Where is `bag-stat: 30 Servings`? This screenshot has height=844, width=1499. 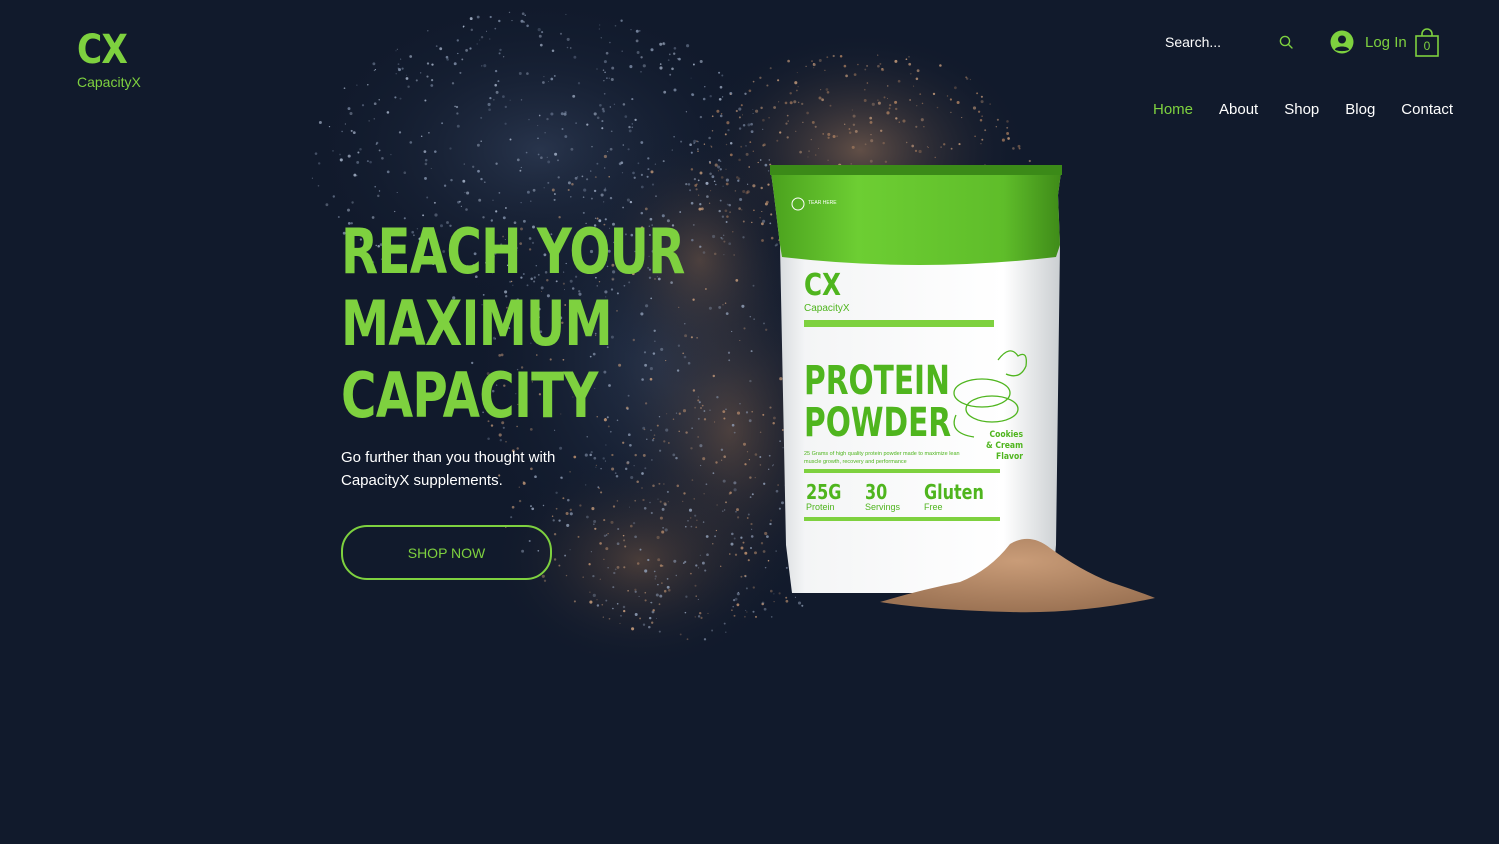
bag-stat: 30 Servings is located at coordinates (882, 496).